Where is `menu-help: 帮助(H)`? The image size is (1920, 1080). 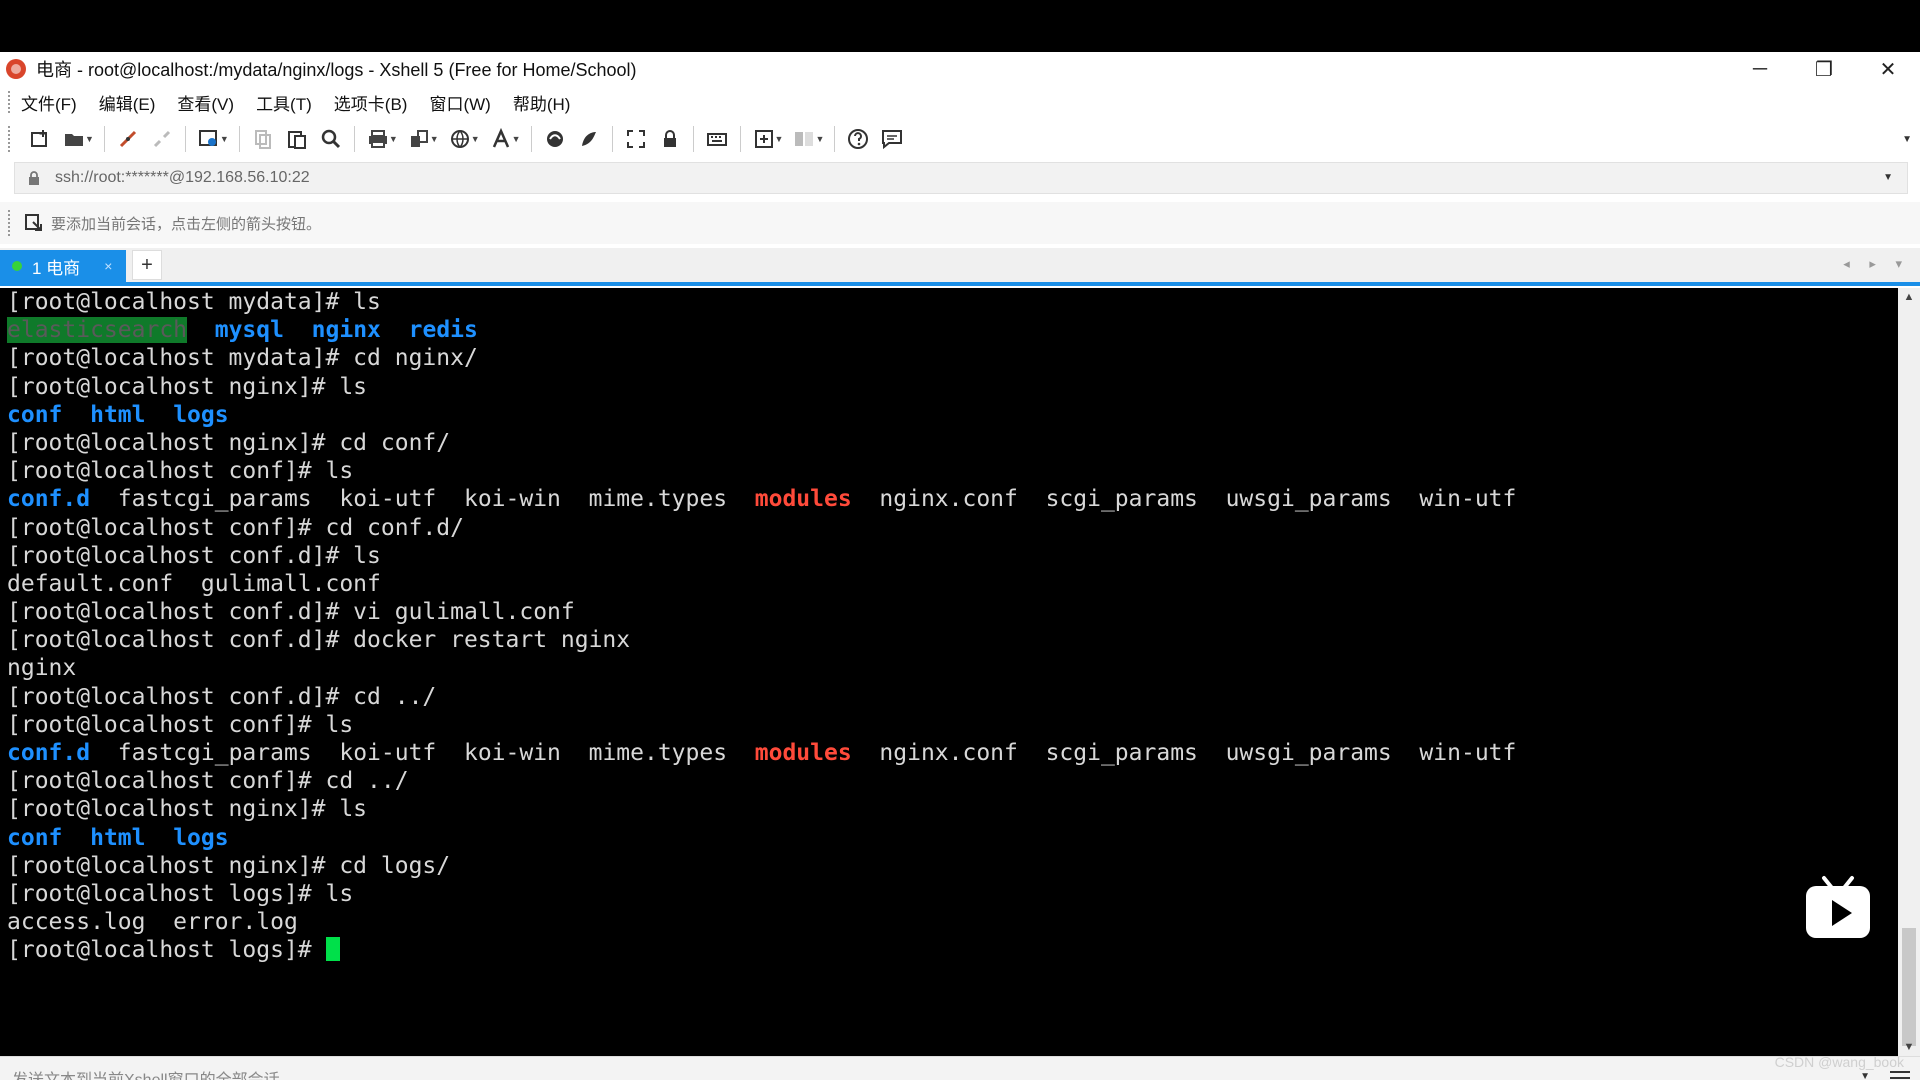
menu-help: 帮助(H) is located at coordinates (542, 102).